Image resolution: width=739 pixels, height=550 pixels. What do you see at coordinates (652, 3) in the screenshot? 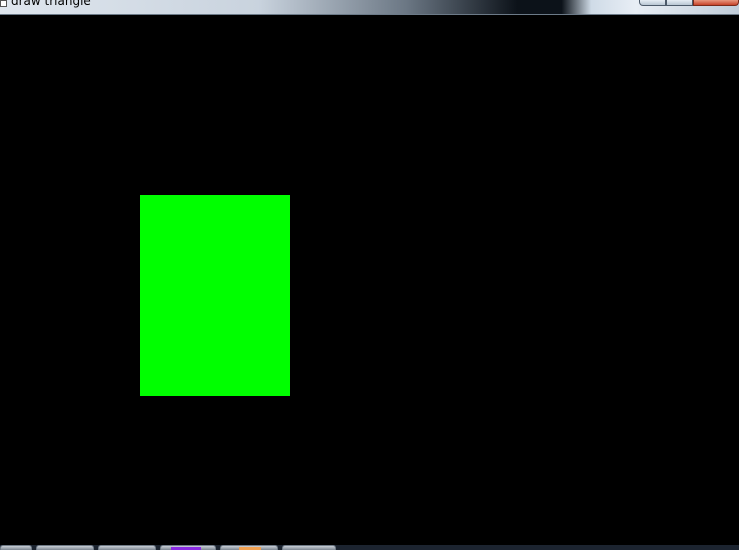
I see `minimize-button` at bounding box center [652, 3].